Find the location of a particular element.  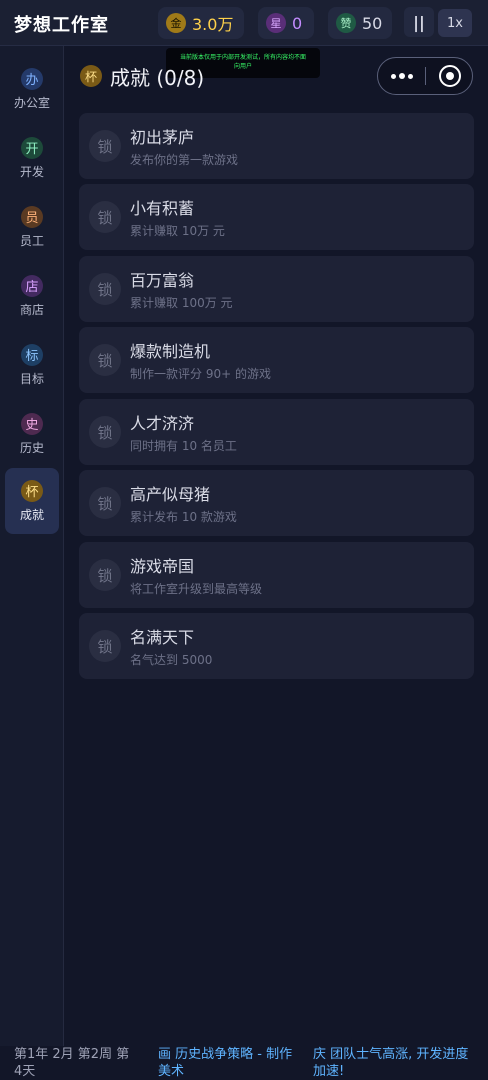

more-options-icon is located at coordinates (402, 76).